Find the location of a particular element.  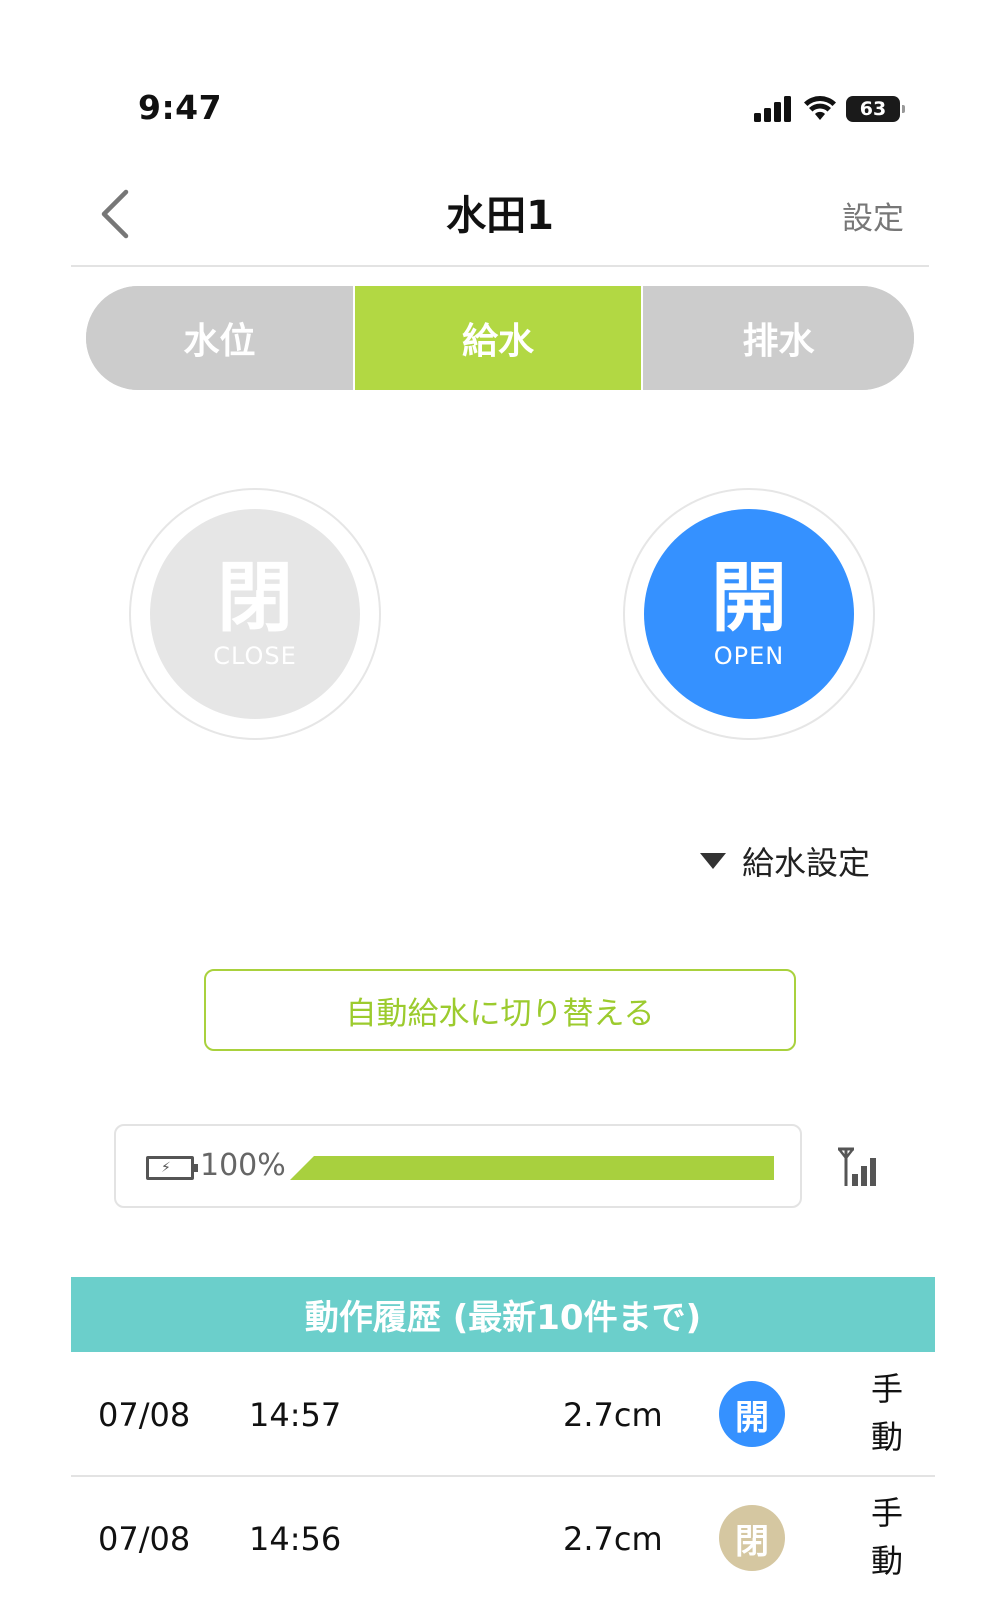

history-row: 07/08 14:56 2.7cm 閉 手動 is located at coordinates (503, 1538).